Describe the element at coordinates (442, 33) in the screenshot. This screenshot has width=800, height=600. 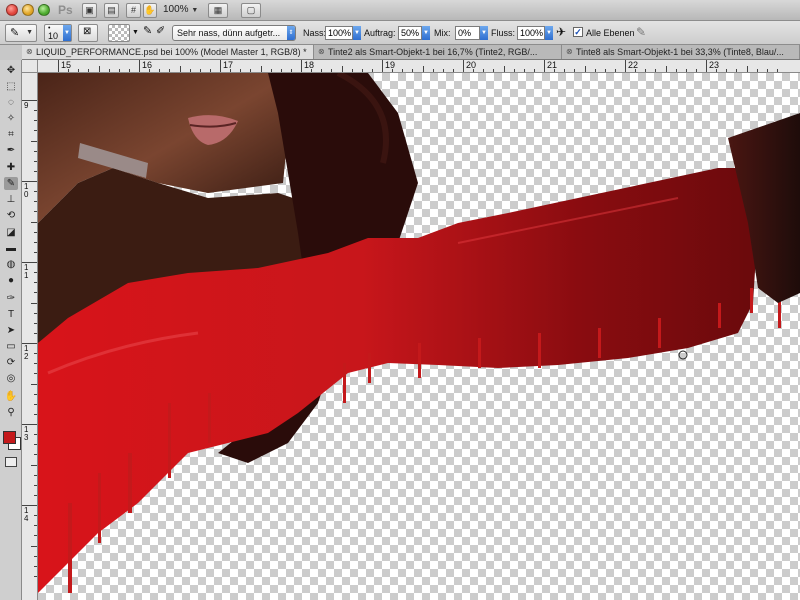
I see `mix-label: Mix:` at that location.